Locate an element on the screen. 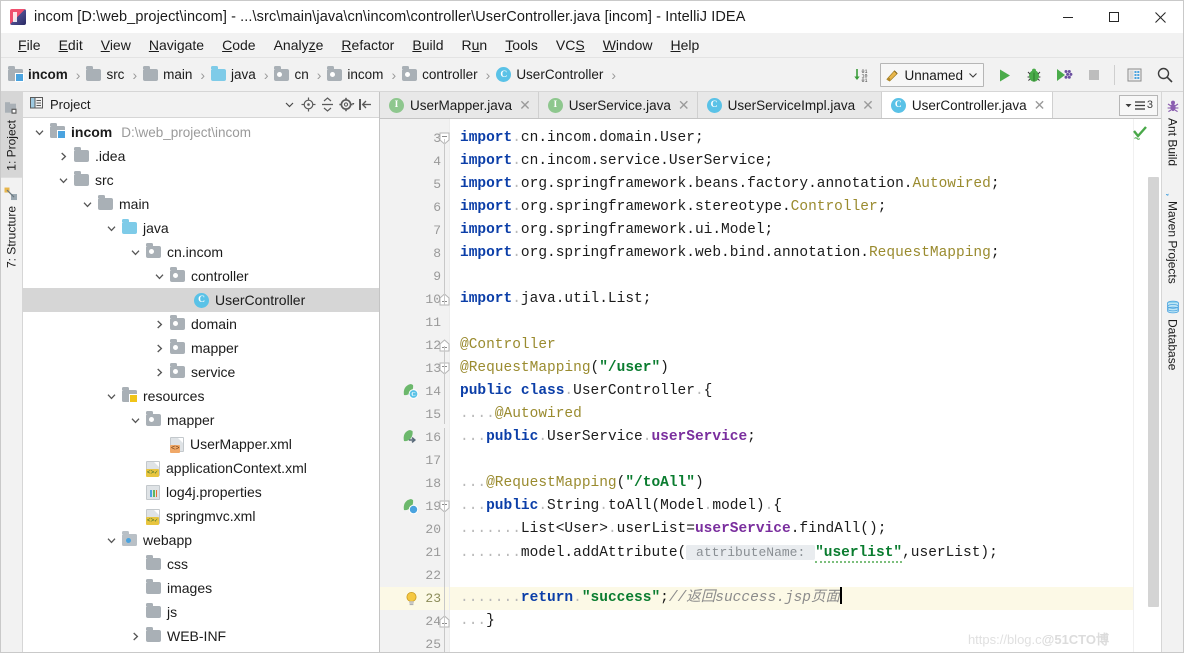  breadcrumb-cn: cn is located at coordinates (291, 73).